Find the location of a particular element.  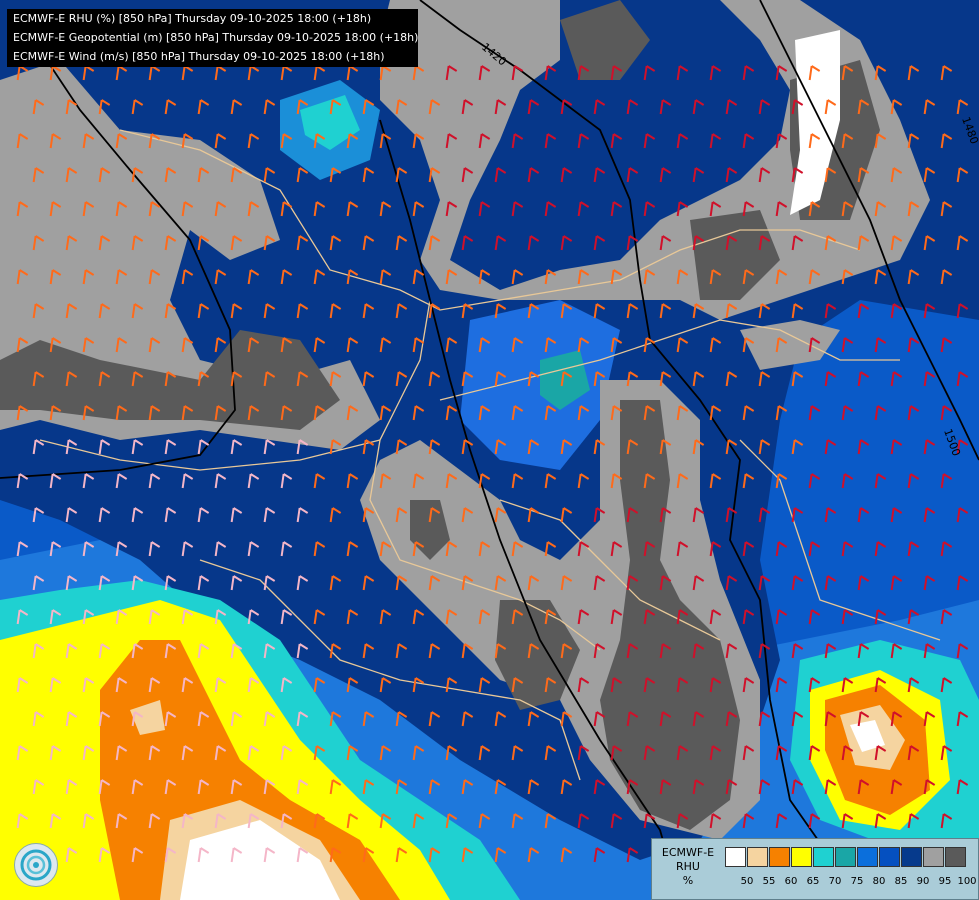

color-legend: ECMWF-E RHU % 50 55 60 65 70 75 80 85 90 95 100 is located at coordinates (815, 869).